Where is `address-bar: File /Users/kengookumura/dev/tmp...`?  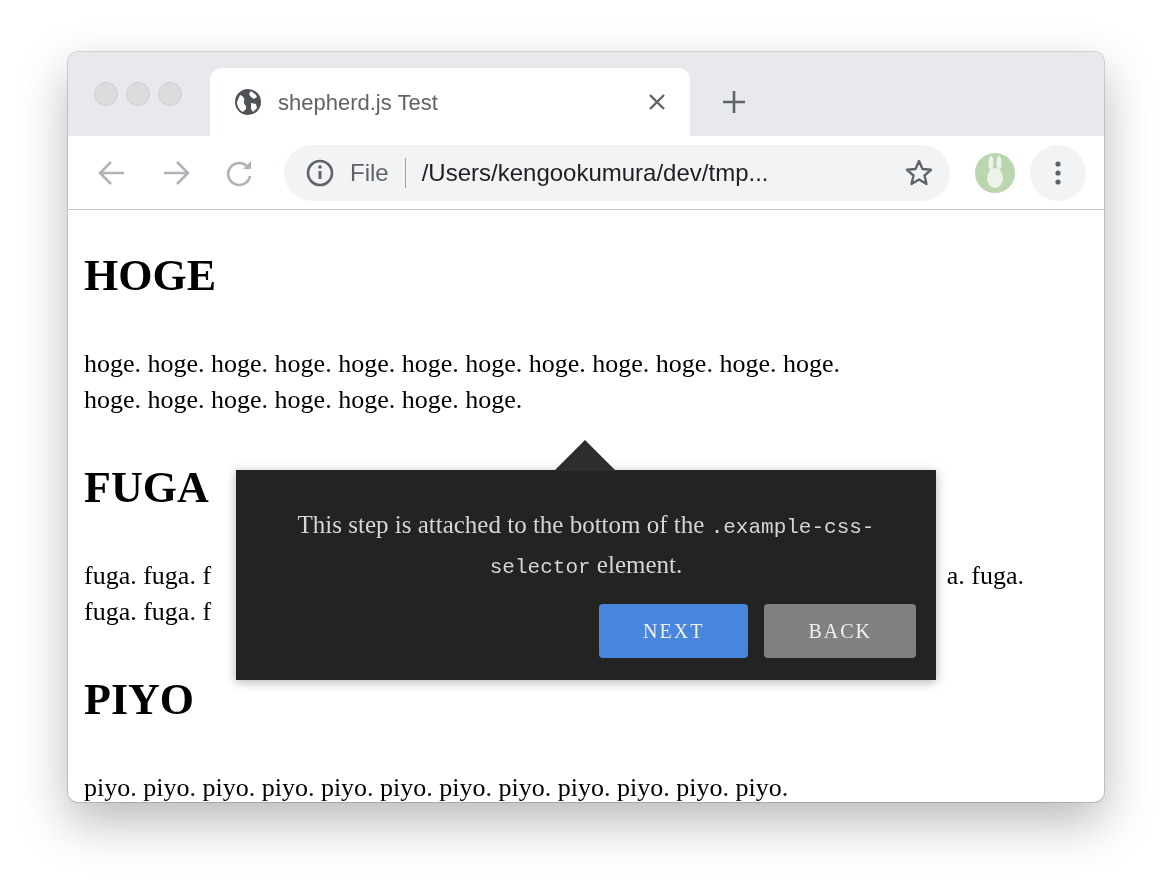
address-bar: File /Users/kengookumura/dev/tmp... is located at coordinates (617, 172).